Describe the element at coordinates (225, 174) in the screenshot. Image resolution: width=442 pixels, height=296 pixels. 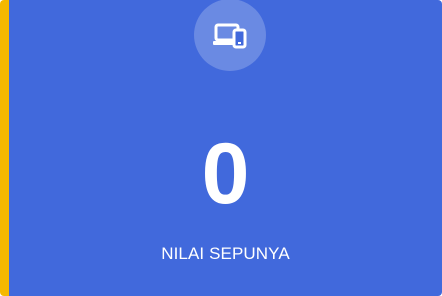
I see `stat-value: 0` at that location.